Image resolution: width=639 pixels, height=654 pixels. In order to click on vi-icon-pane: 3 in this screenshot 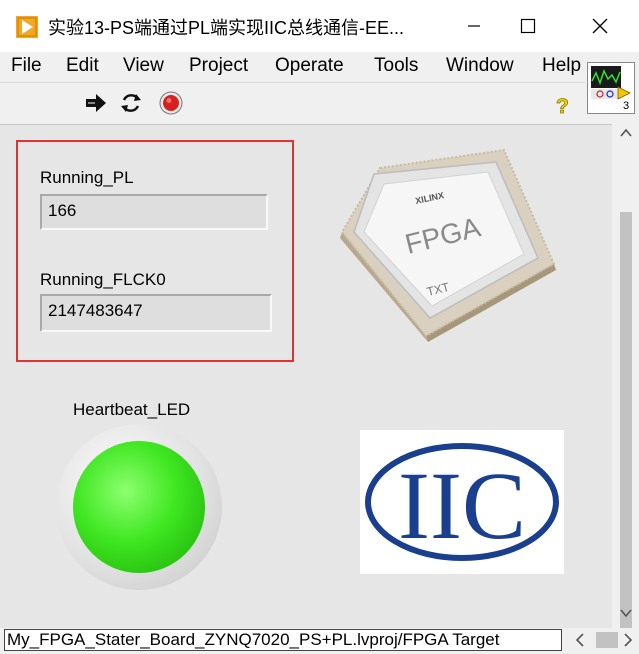, I will do `click(611, 88)`.